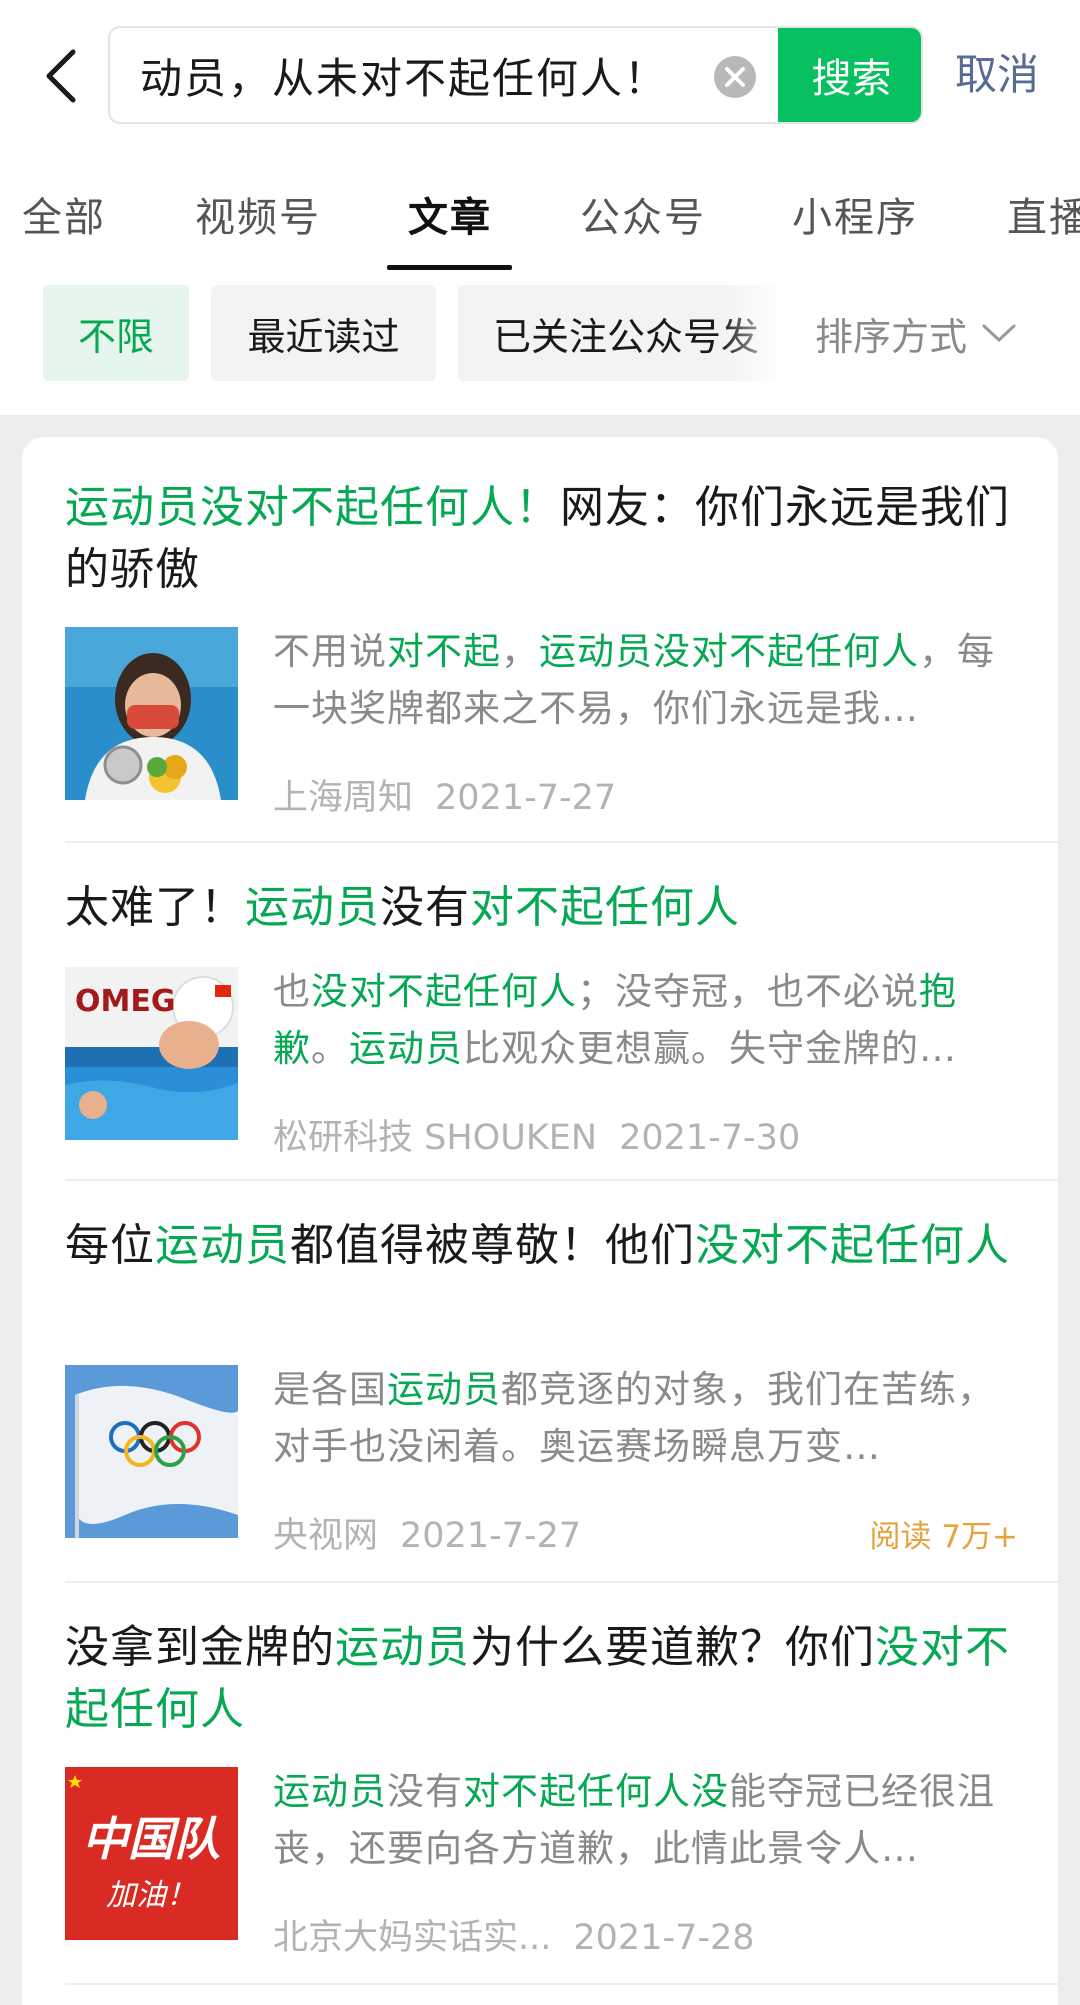 The image size is (1080, 2005). I want to click on chevron-left-icon, so click(61, 76).